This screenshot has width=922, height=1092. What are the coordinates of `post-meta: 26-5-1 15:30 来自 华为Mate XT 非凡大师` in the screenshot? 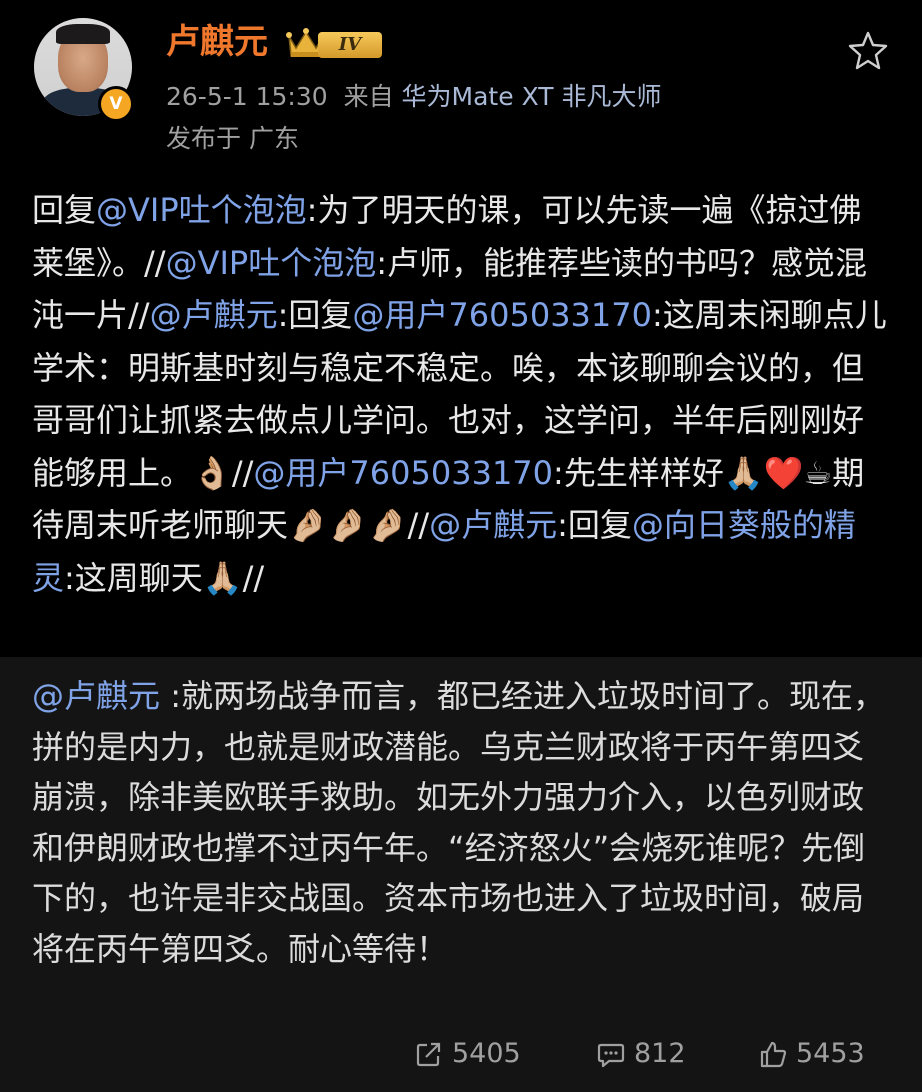 It's located at (413, 97).